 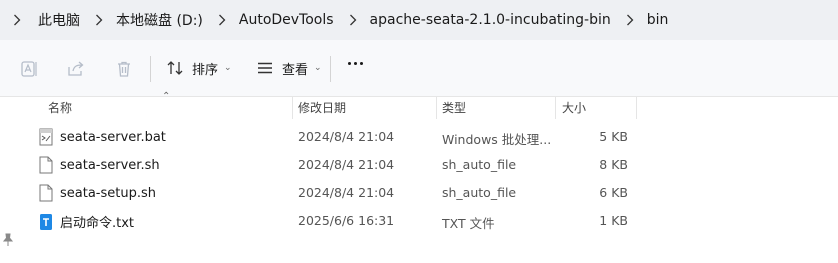 What do you see at coordinates (574, 107) in the screenshot?
I see `column-header-size: 大小` at bounding box center [574, 107].